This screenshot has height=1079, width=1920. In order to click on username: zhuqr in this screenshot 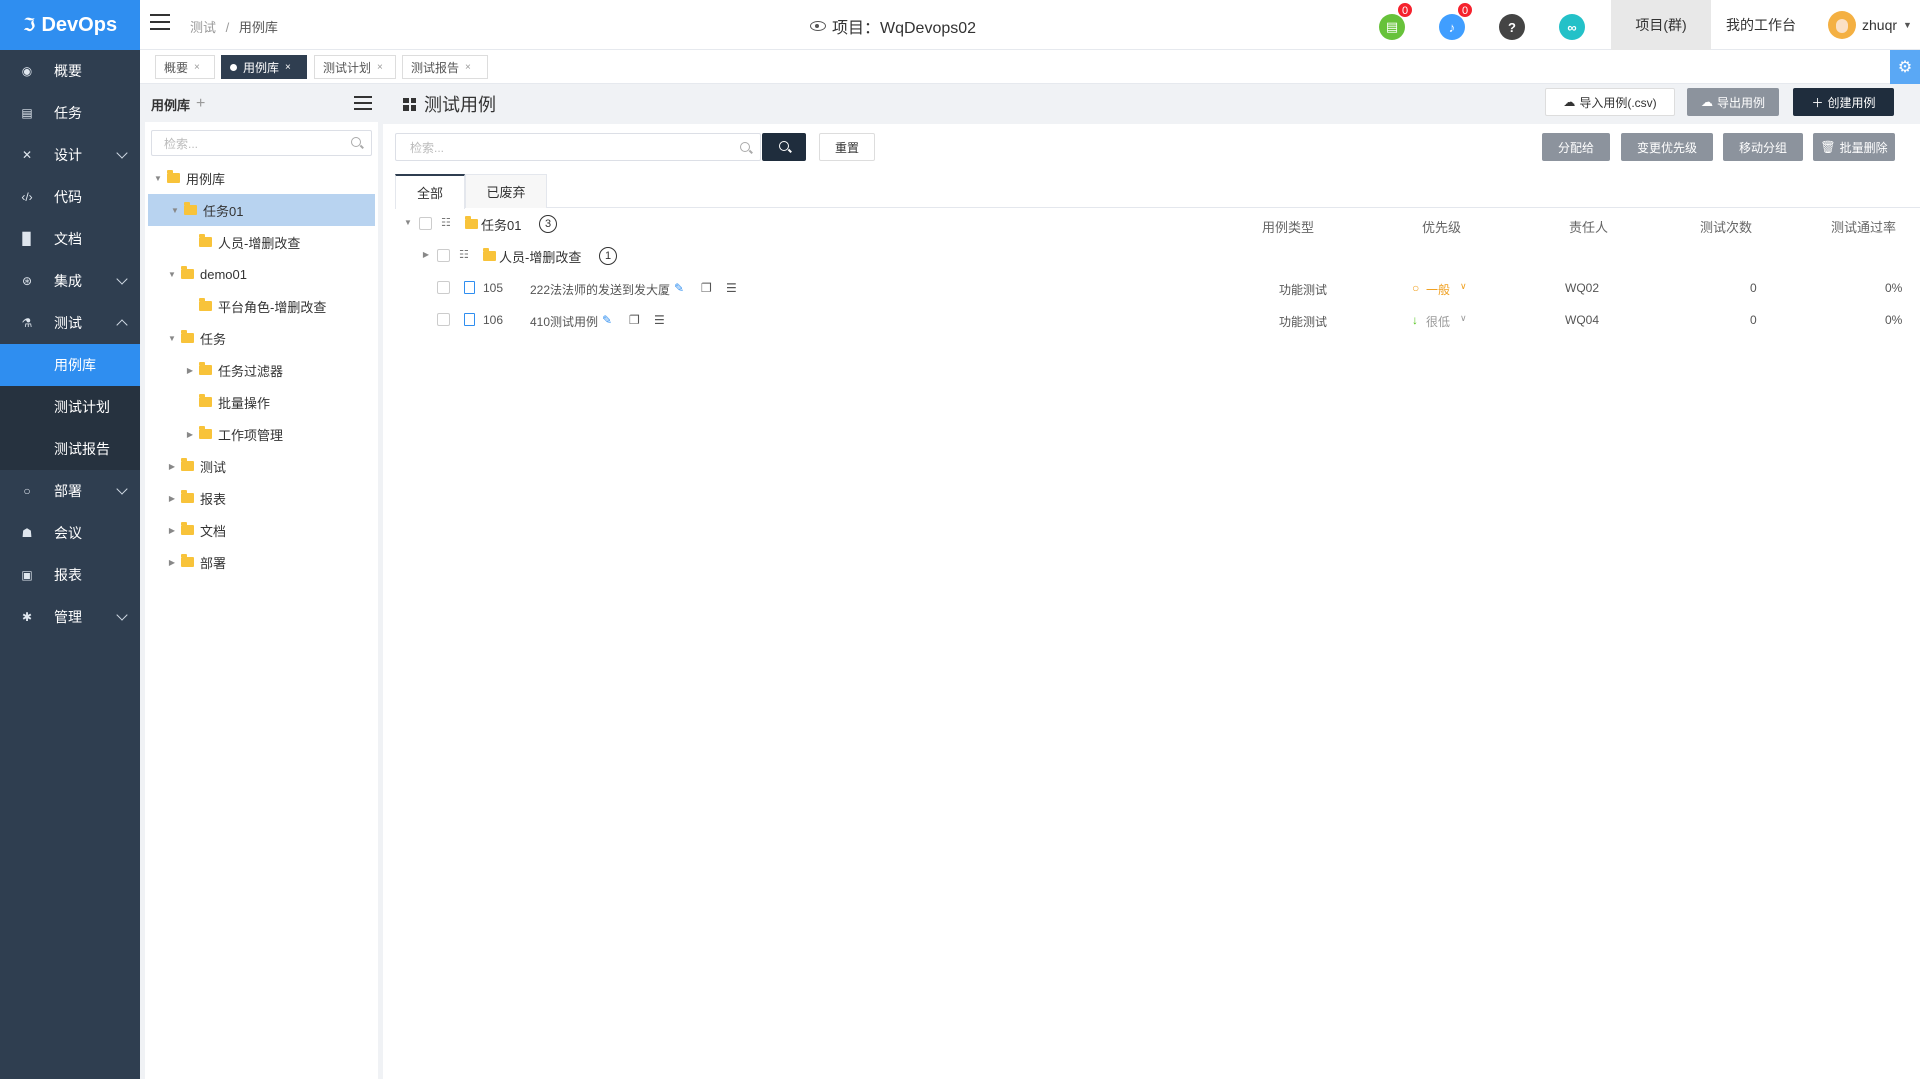, I will do `click(1880, 25)`.